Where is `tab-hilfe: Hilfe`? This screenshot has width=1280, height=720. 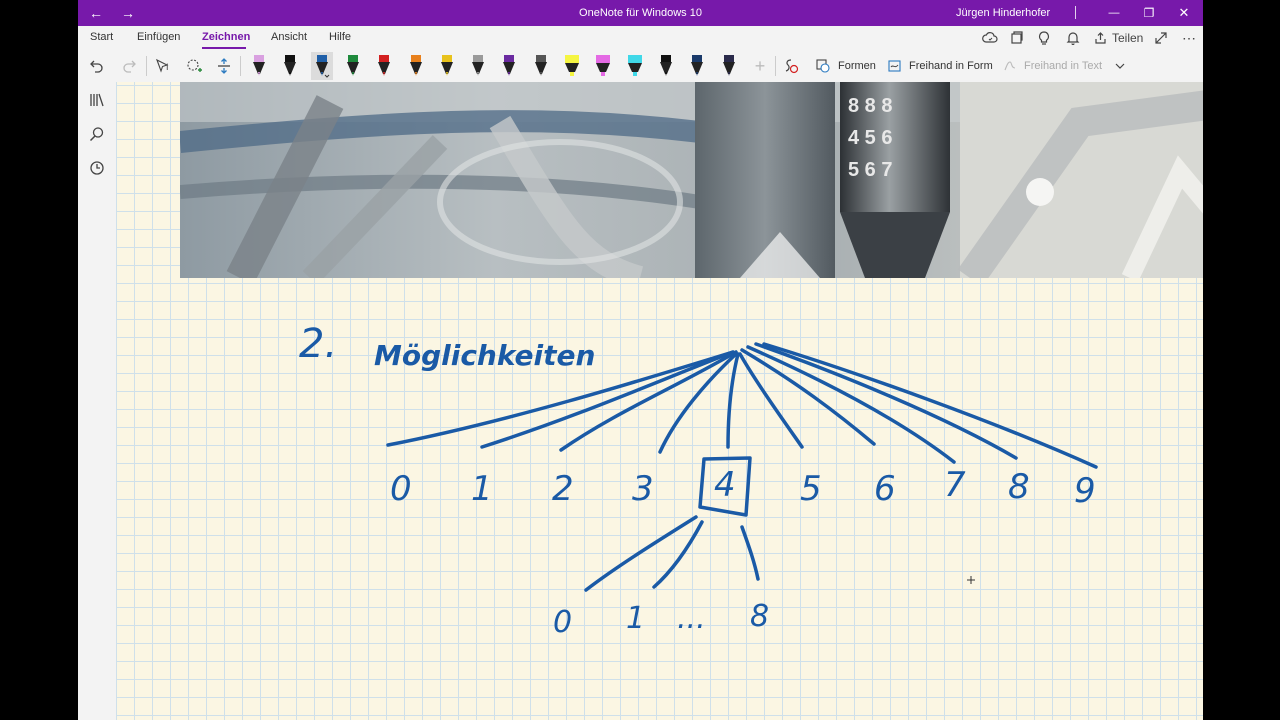 tab-hilfe: Hilfe is located at coordinates (340, 37).